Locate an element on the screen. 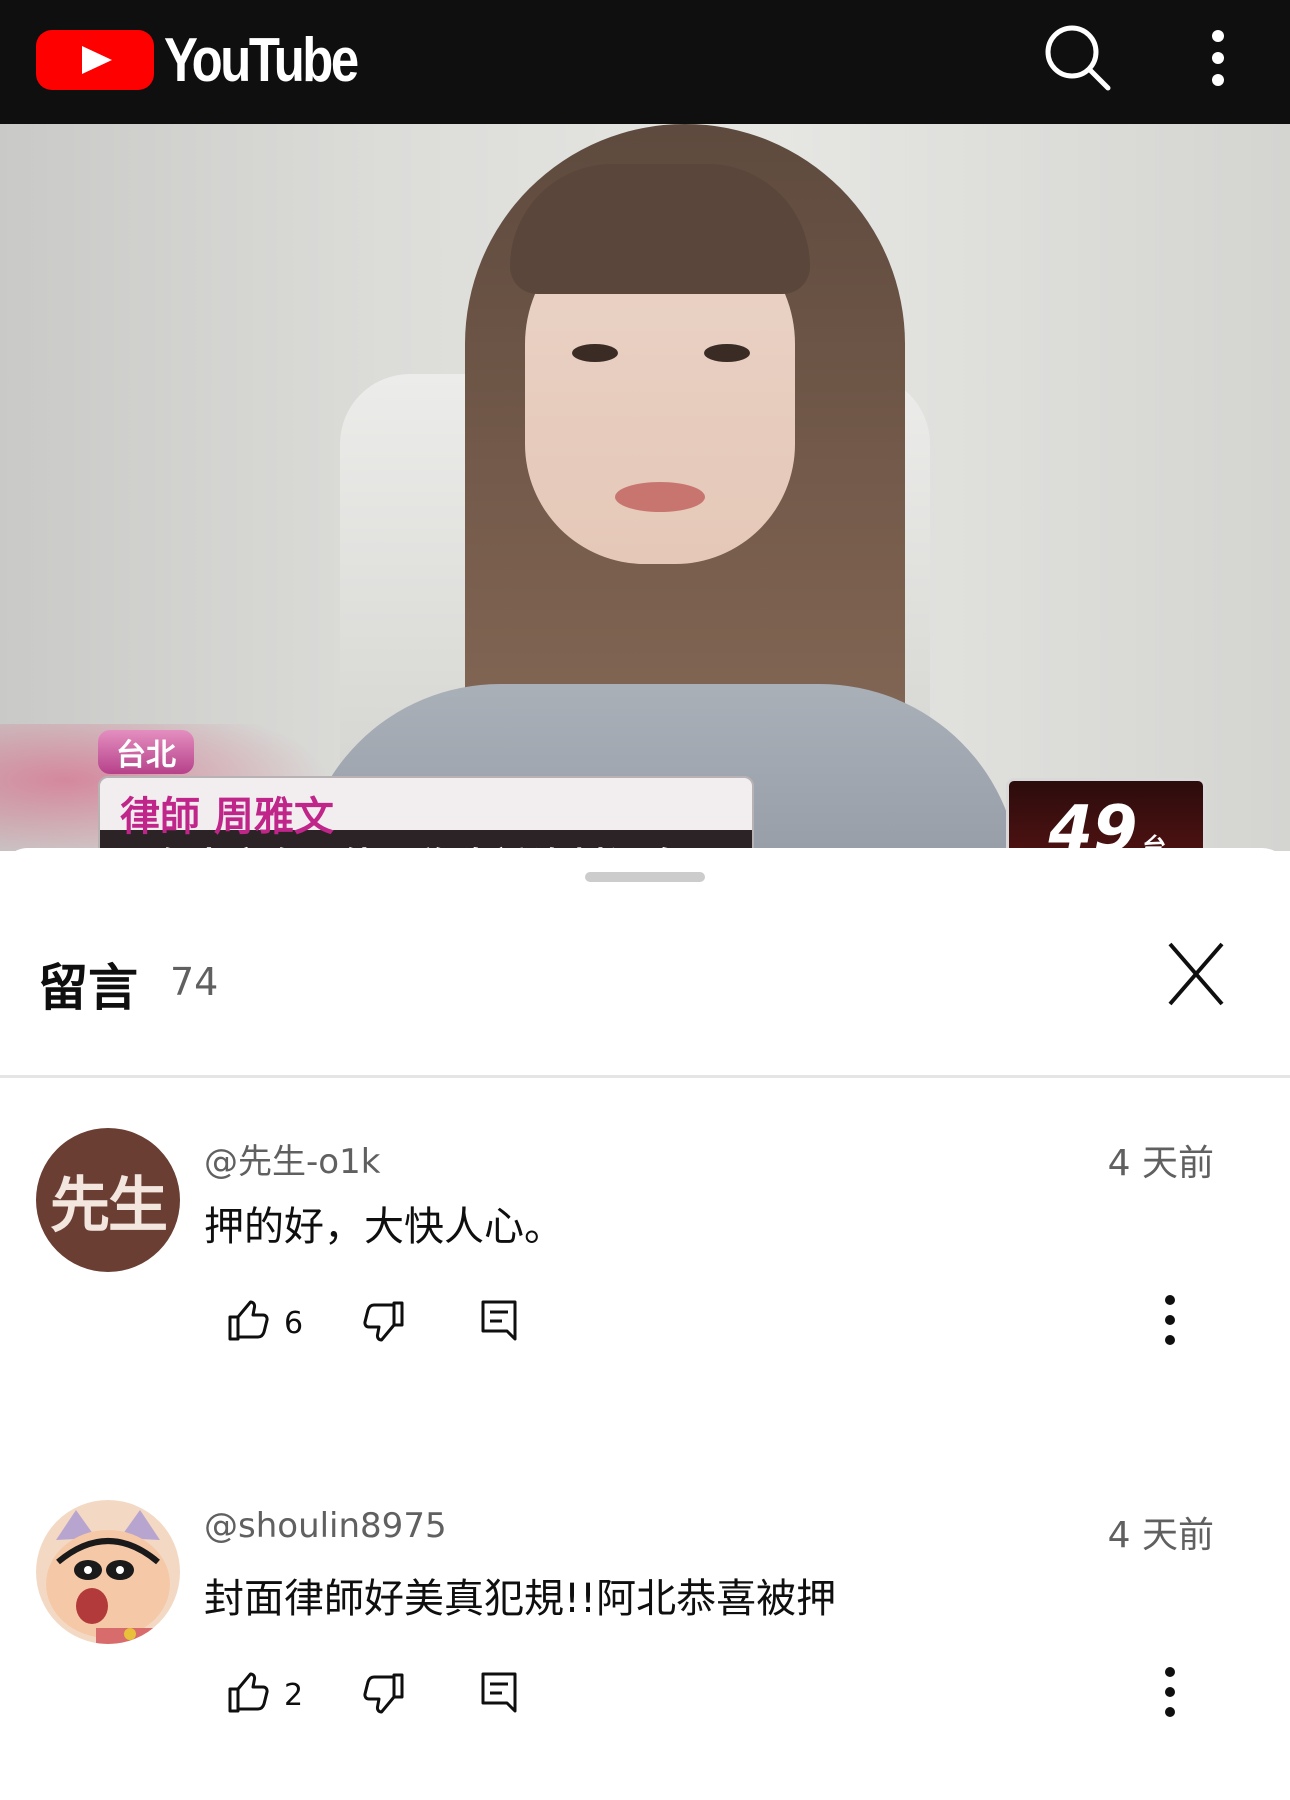 This screenshot has height=1800, width=1290. video-scene-mouth is located at coordinates (660, 497).